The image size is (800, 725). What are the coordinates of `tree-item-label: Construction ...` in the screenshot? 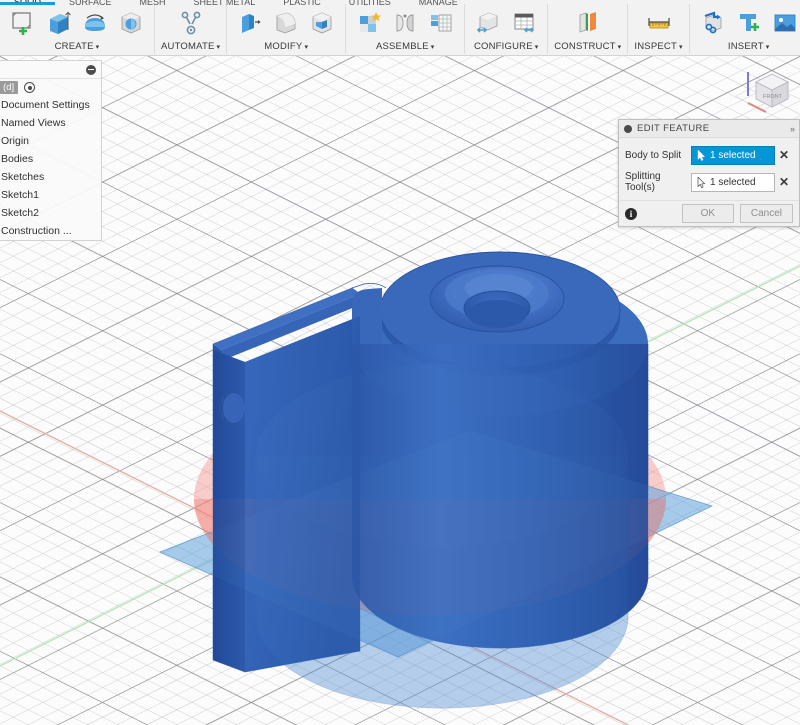 It's located at (36, 231).